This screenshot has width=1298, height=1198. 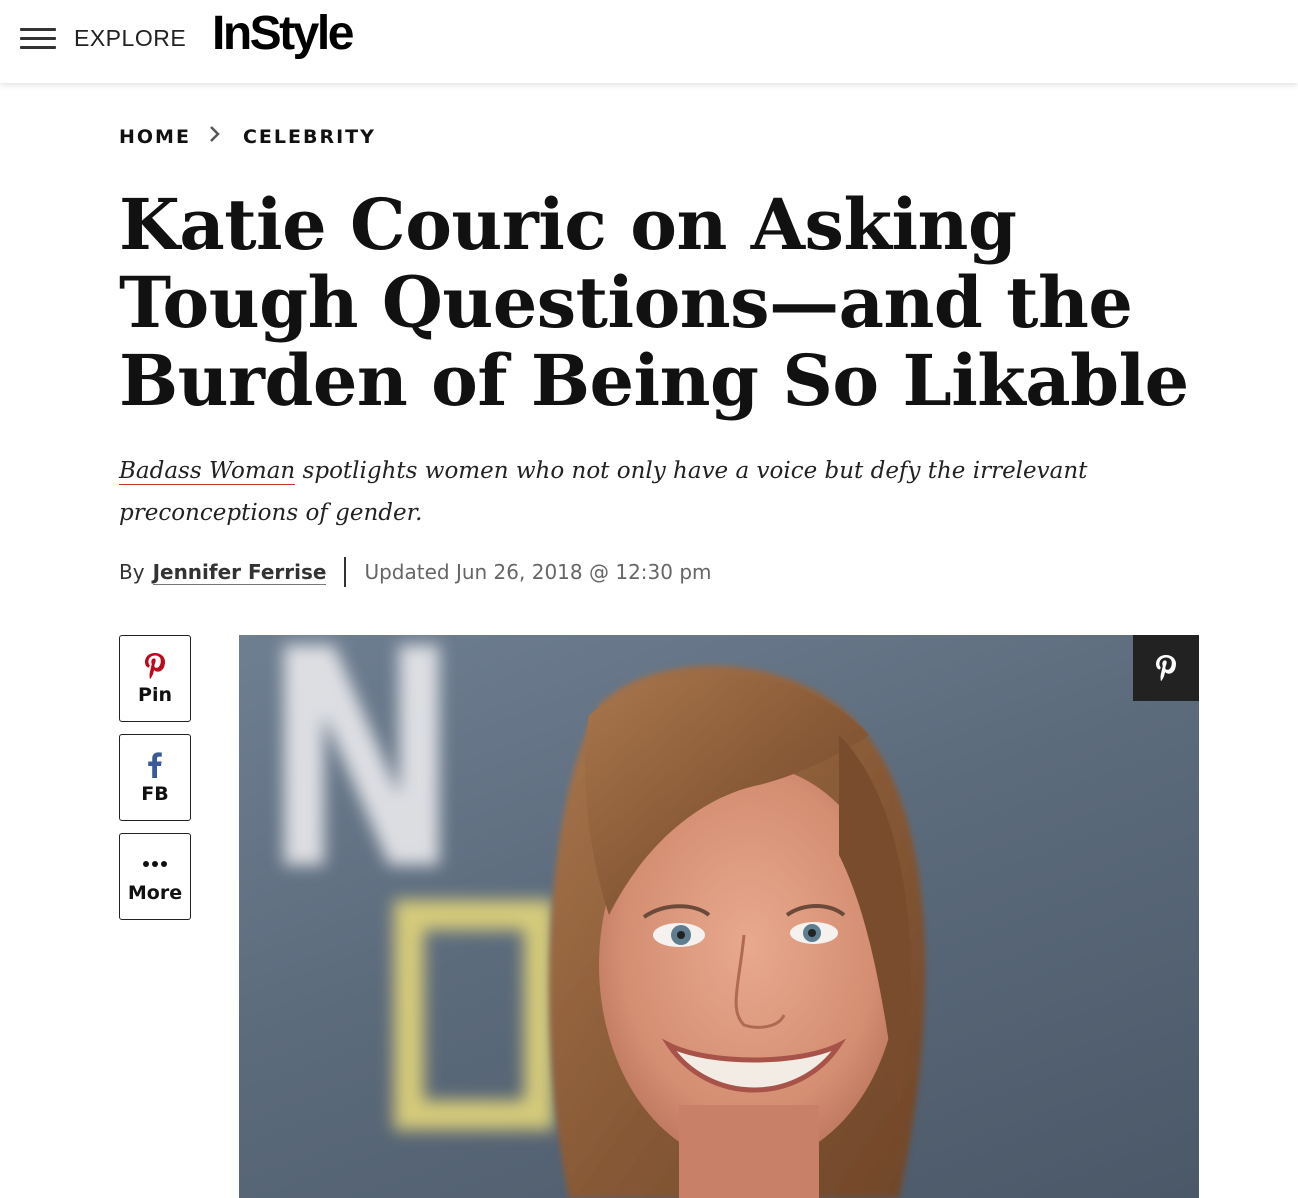 What do you see at coordinates (155, 694) in the screenshot?
I see `pin-label: Pin` at bounding box center [155, 694].